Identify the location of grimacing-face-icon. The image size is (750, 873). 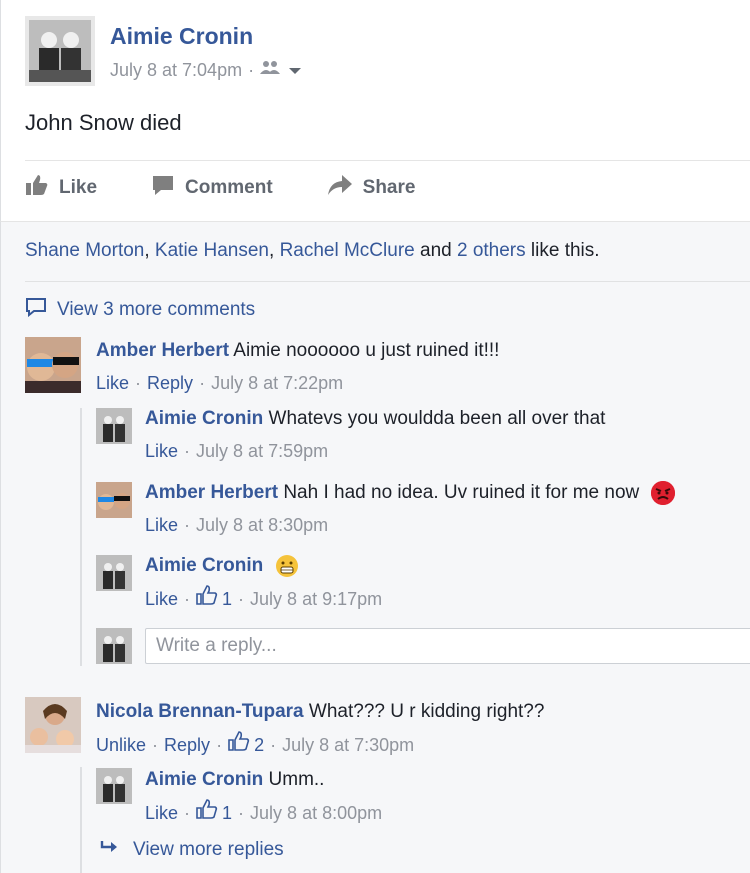
(287, 566).